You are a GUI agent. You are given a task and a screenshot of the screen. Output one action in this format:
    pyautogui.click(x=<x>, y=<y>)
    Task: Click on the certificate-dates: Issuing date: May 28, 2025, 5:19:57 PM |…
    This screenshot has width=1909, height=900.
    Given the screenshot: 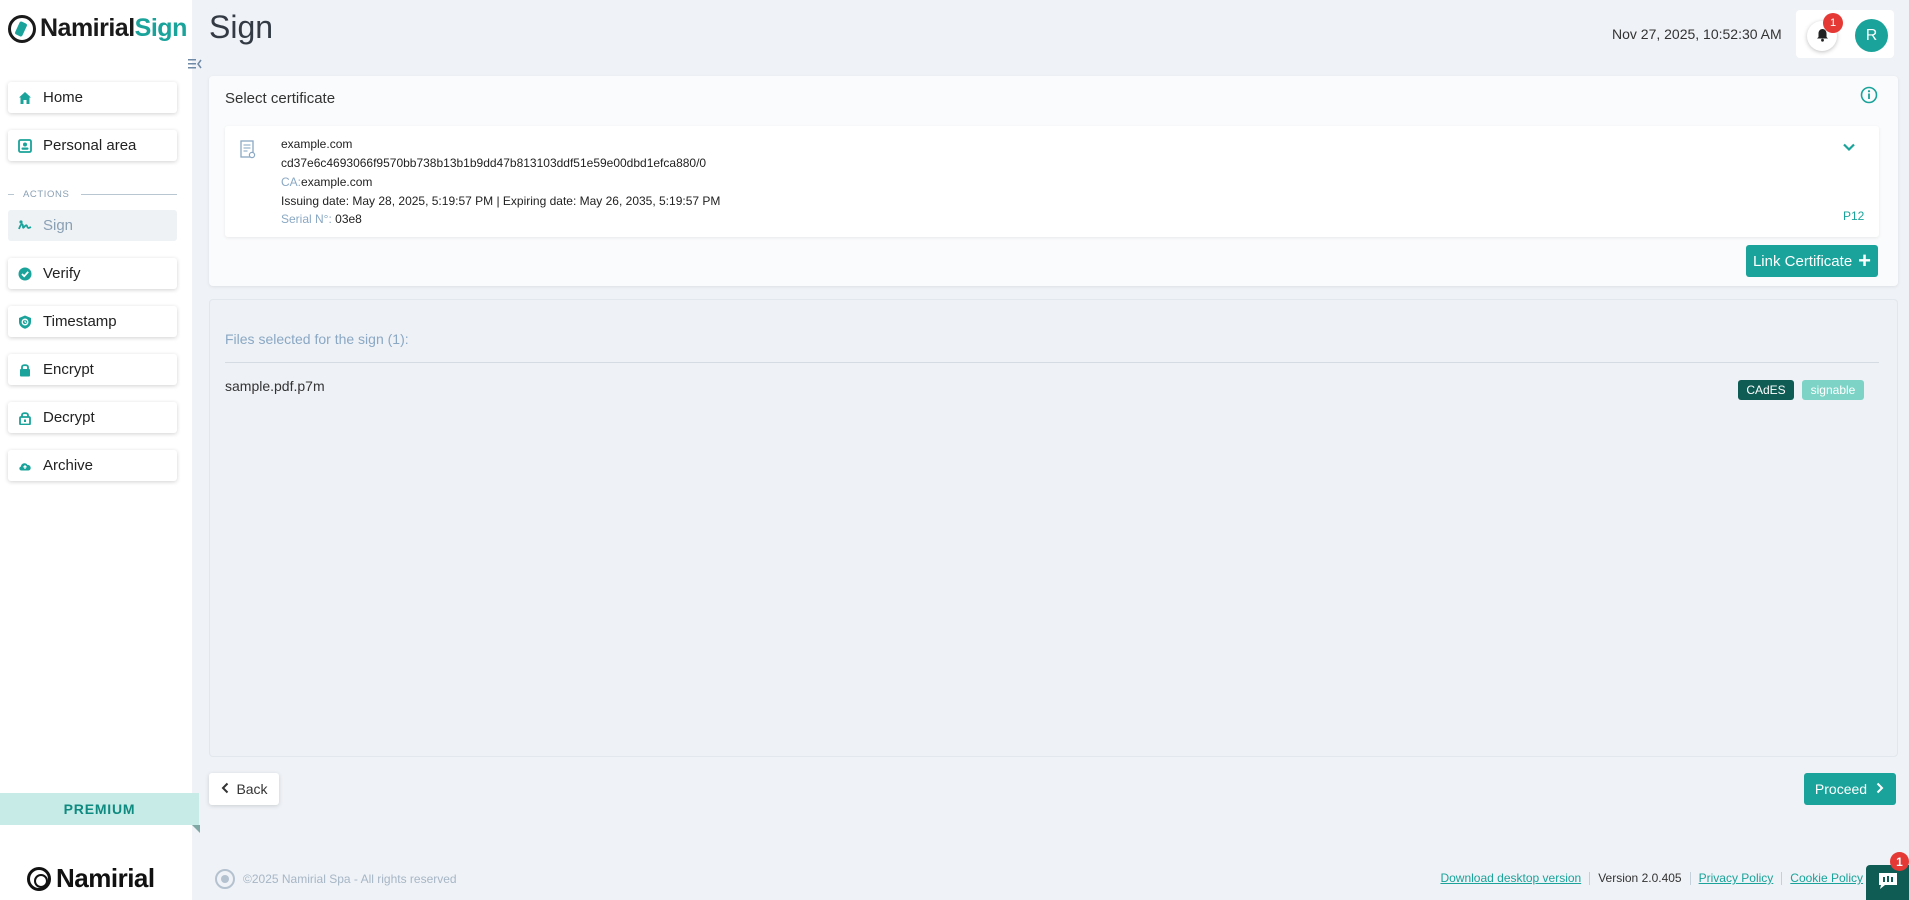 What is the action you would take?
    pyautogui.click(x=501, y=201)
    